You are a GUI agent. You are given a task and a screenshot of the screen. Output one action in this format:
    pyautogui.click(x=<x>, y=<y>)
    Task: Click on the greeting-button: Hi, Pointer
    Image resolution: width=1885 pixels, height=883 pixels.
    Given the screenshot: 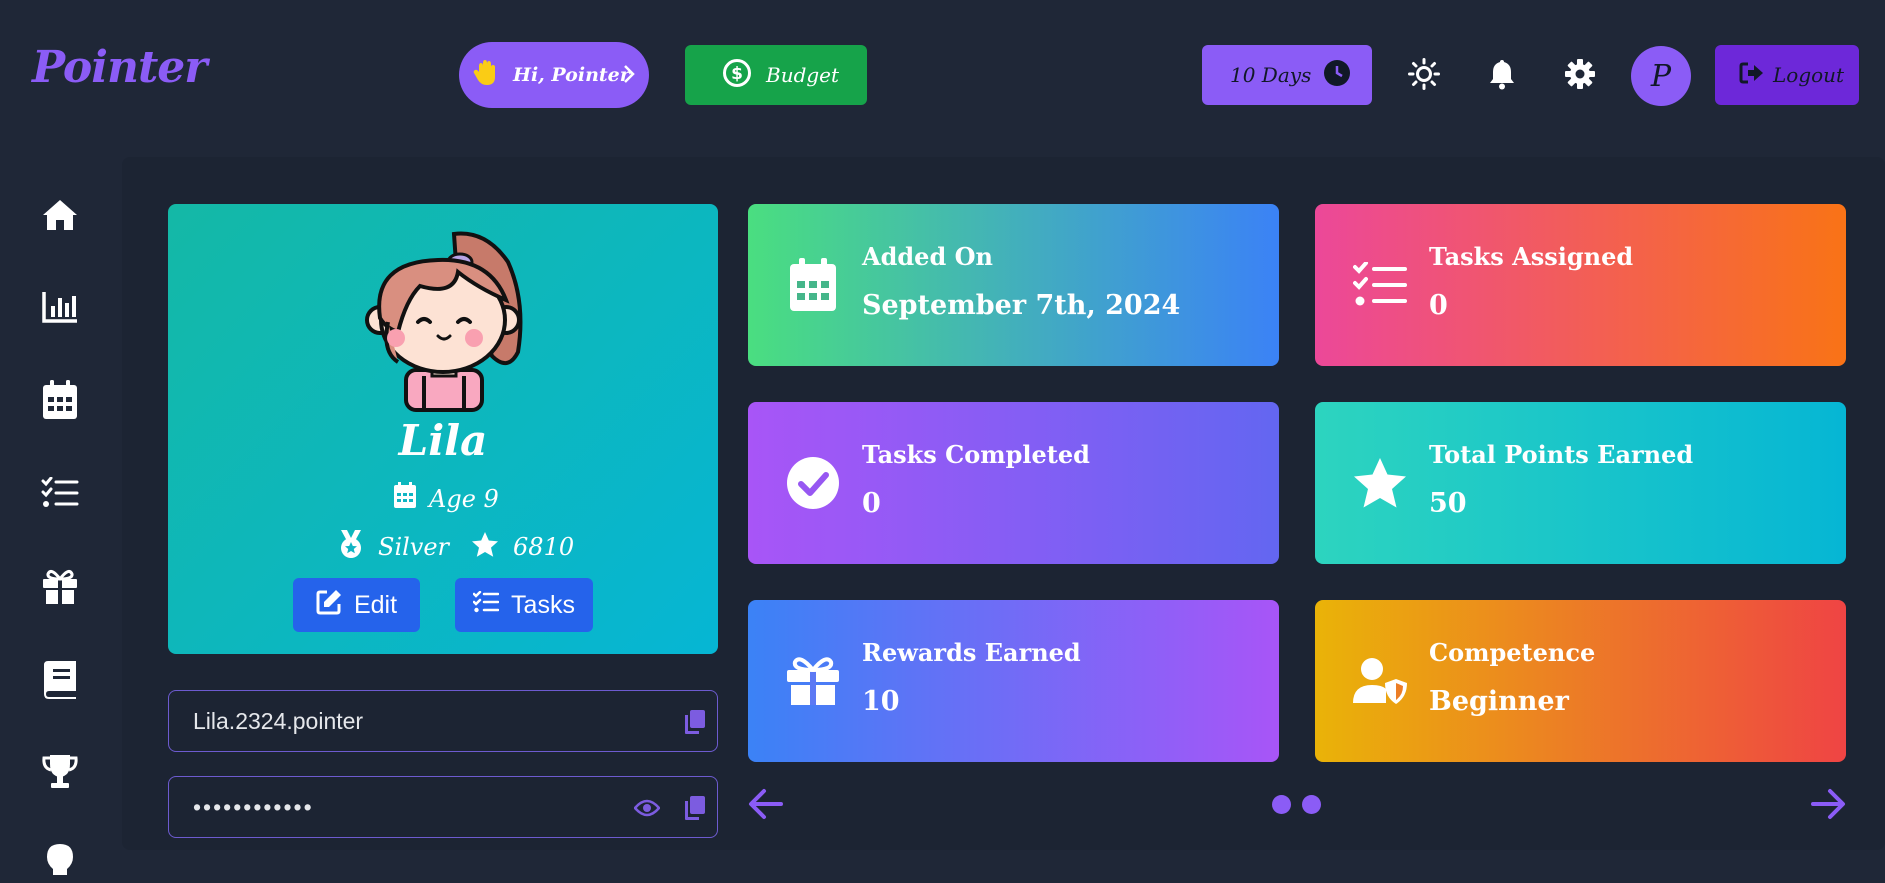 What is the action you would take?
    pyautogui.click(x=554, y=75)
    